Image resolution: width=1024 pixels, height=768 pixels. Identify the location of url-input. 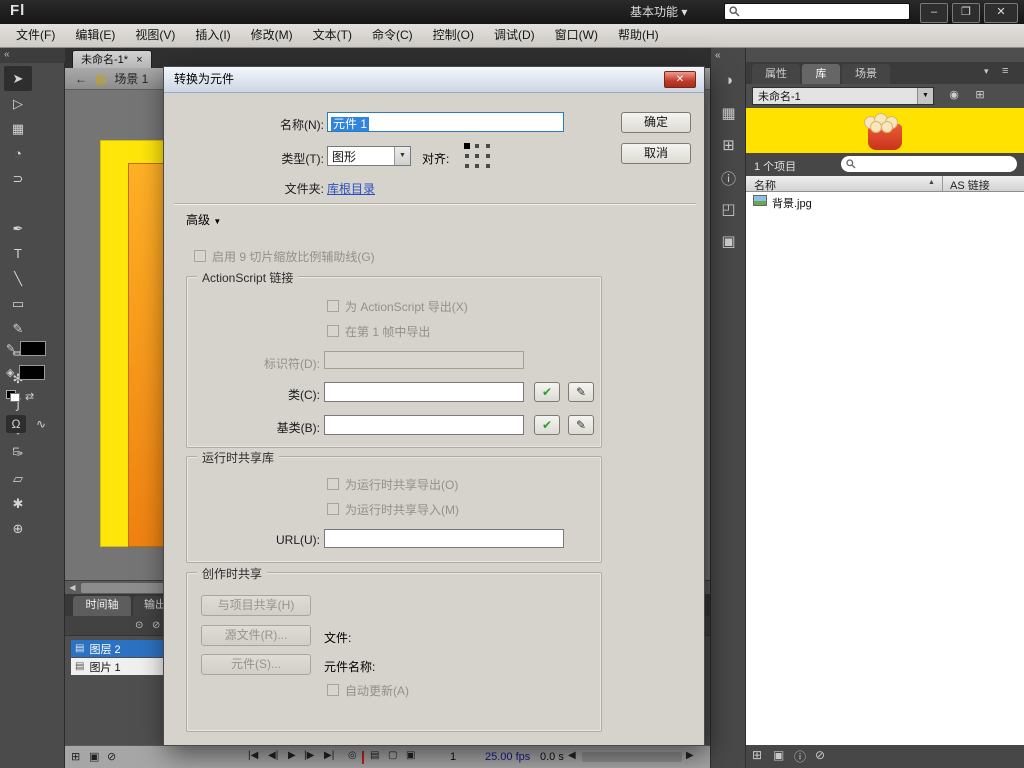
(444, 538).